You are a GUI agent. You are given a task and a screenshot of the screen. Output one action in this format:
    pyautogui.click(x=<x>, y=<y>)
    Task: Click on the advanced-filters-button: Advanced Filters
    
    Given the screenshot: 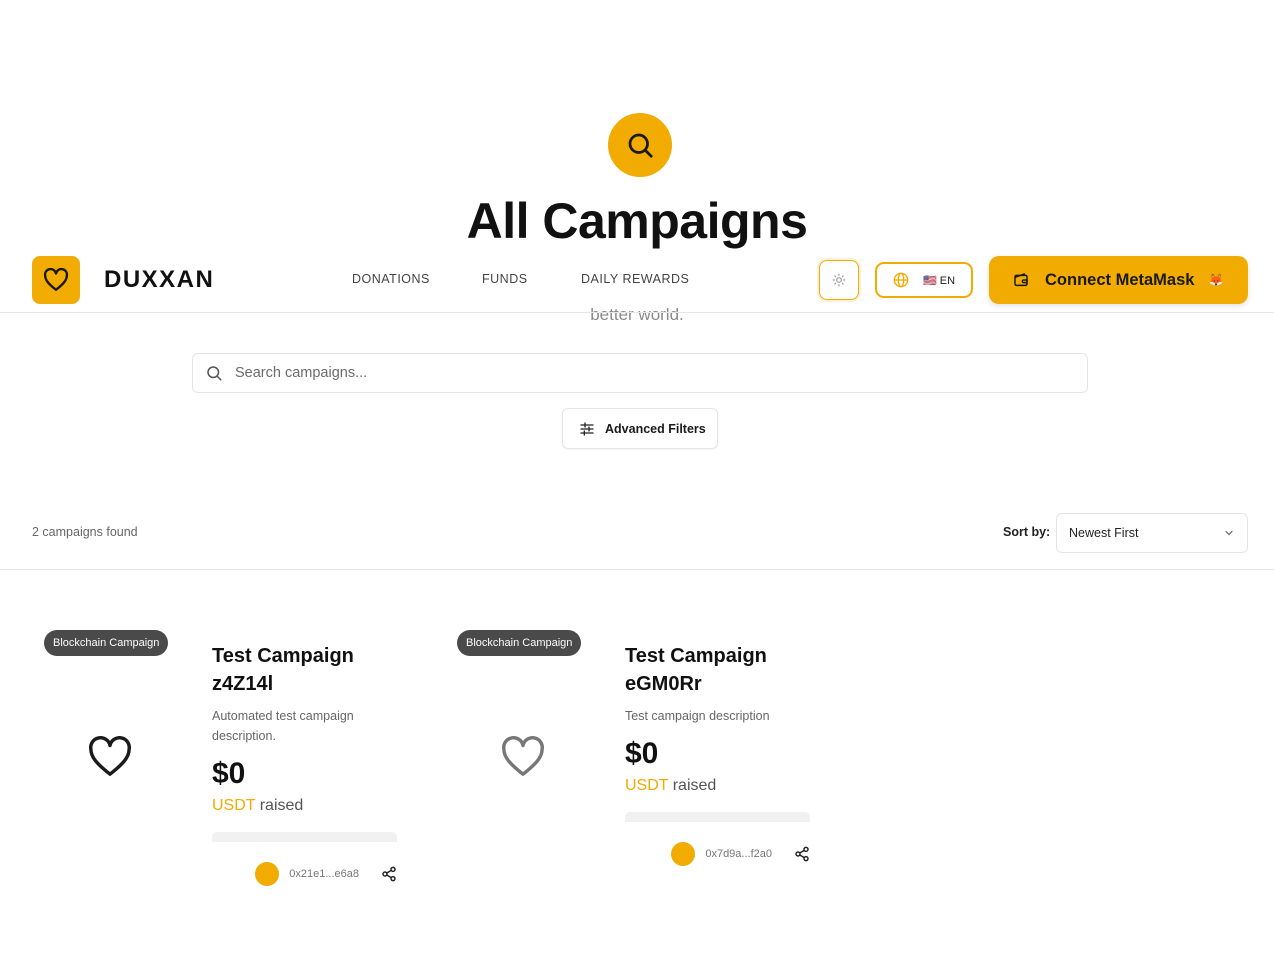 What is the action you would take?
    pyautogui.click(x=640, y=428)
    